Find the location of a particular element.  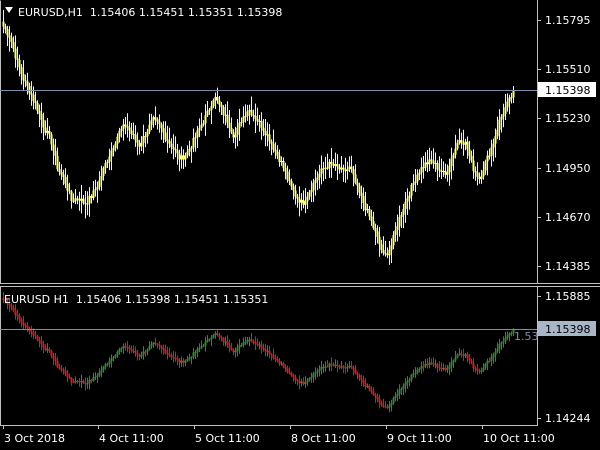

bottom-current-price-label: 1.15398 is located at coordinates (568, 329).